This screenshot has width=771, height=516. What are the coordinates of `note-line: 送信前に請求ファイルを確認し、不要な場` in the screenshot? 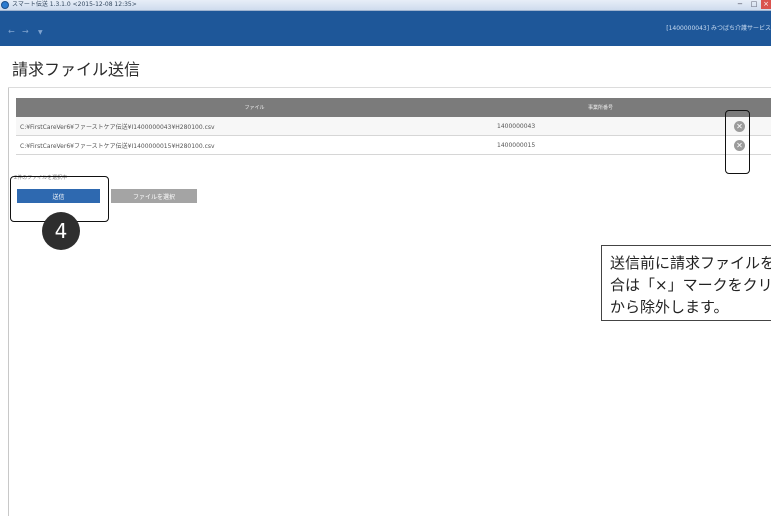 It's located at (690, 263).